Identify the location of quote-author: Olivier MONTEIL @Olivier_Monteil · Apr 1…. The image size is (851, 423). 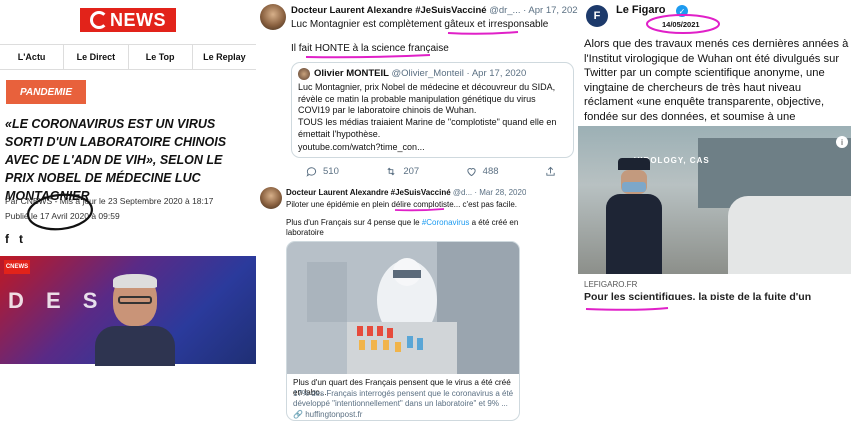
(420, 73).